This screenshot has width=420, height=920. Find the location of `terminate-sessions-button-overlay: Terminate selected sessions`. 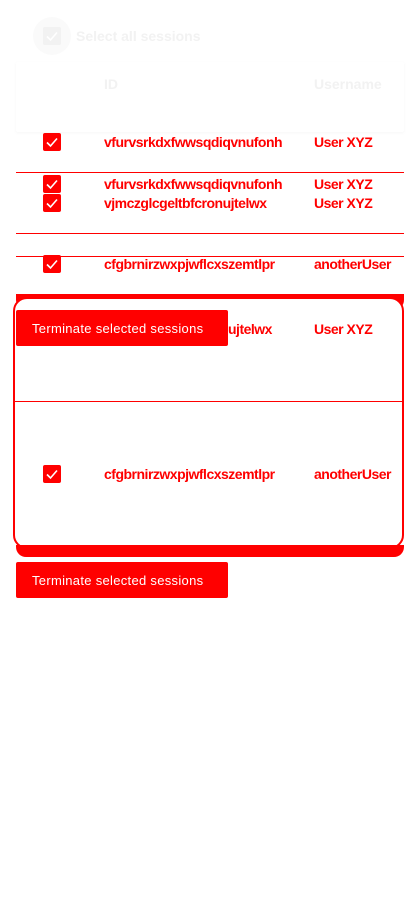

terminate-sessions-button-overlay: Terminate selected sessions is located at coordinates (122, 328).